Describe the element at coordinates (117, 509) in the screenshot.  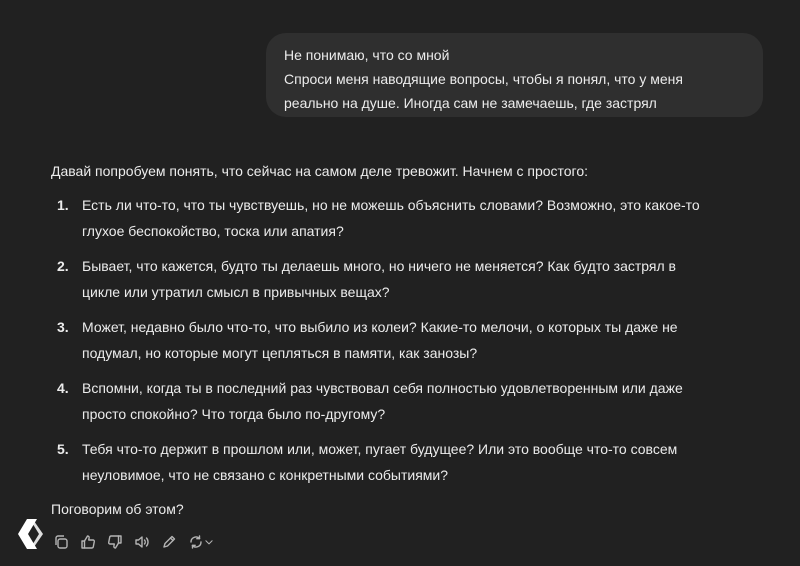
I see `assistant-outro: Поговорим об этом?` at that location.